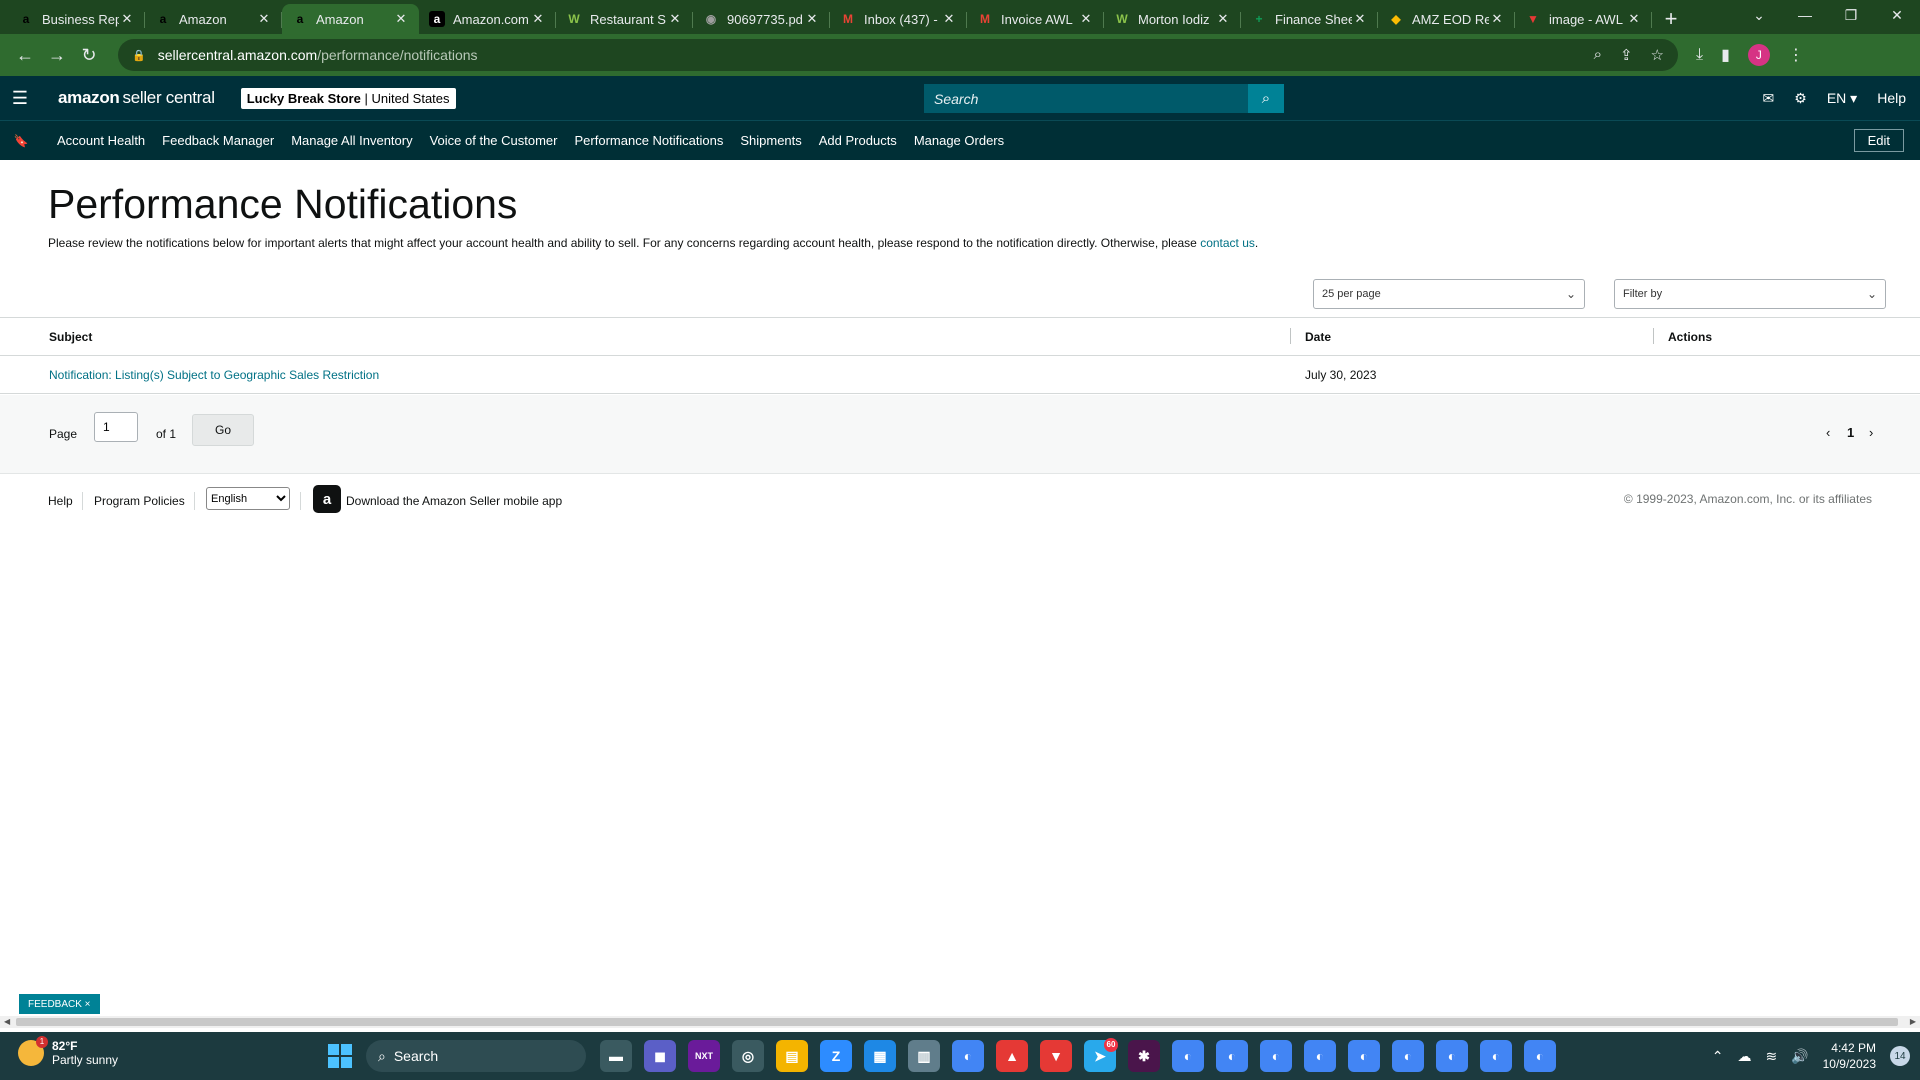  I want to click on clock: 4:42 PM 10/9/2023, so click(1849, 1056).